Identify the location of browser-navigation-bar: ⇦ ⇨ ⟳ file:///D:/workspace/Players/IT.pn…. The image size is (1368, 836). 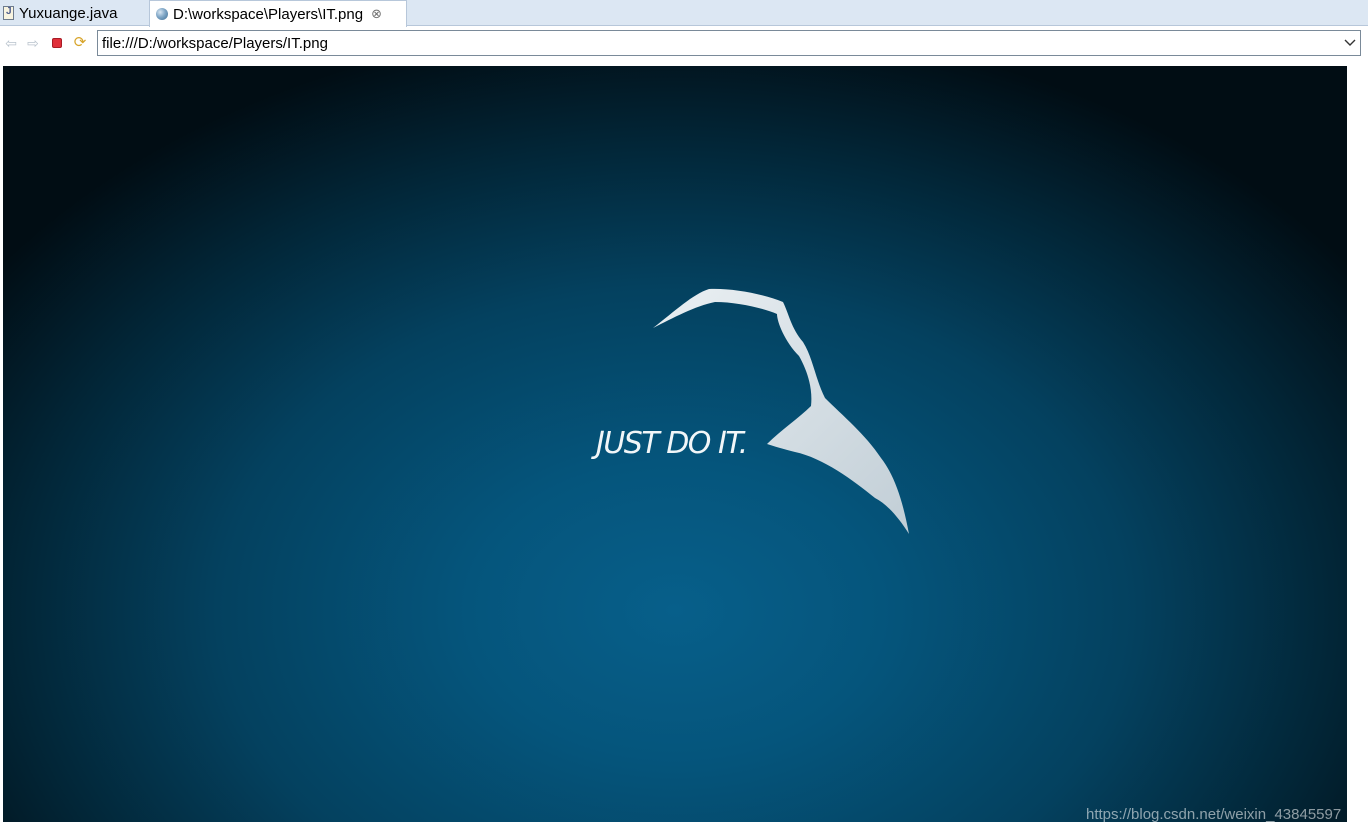
(684, 44).